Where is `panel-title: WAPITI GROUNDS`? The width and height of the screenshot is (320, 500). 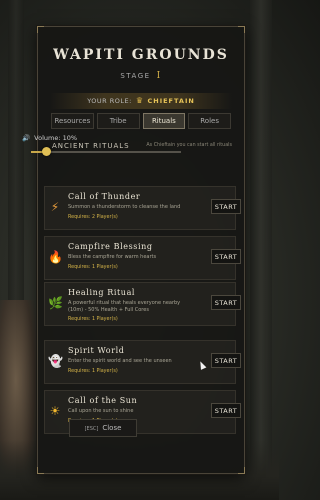
panel-title: WAPITI GROUNDS is located at coordinates (141, 55).